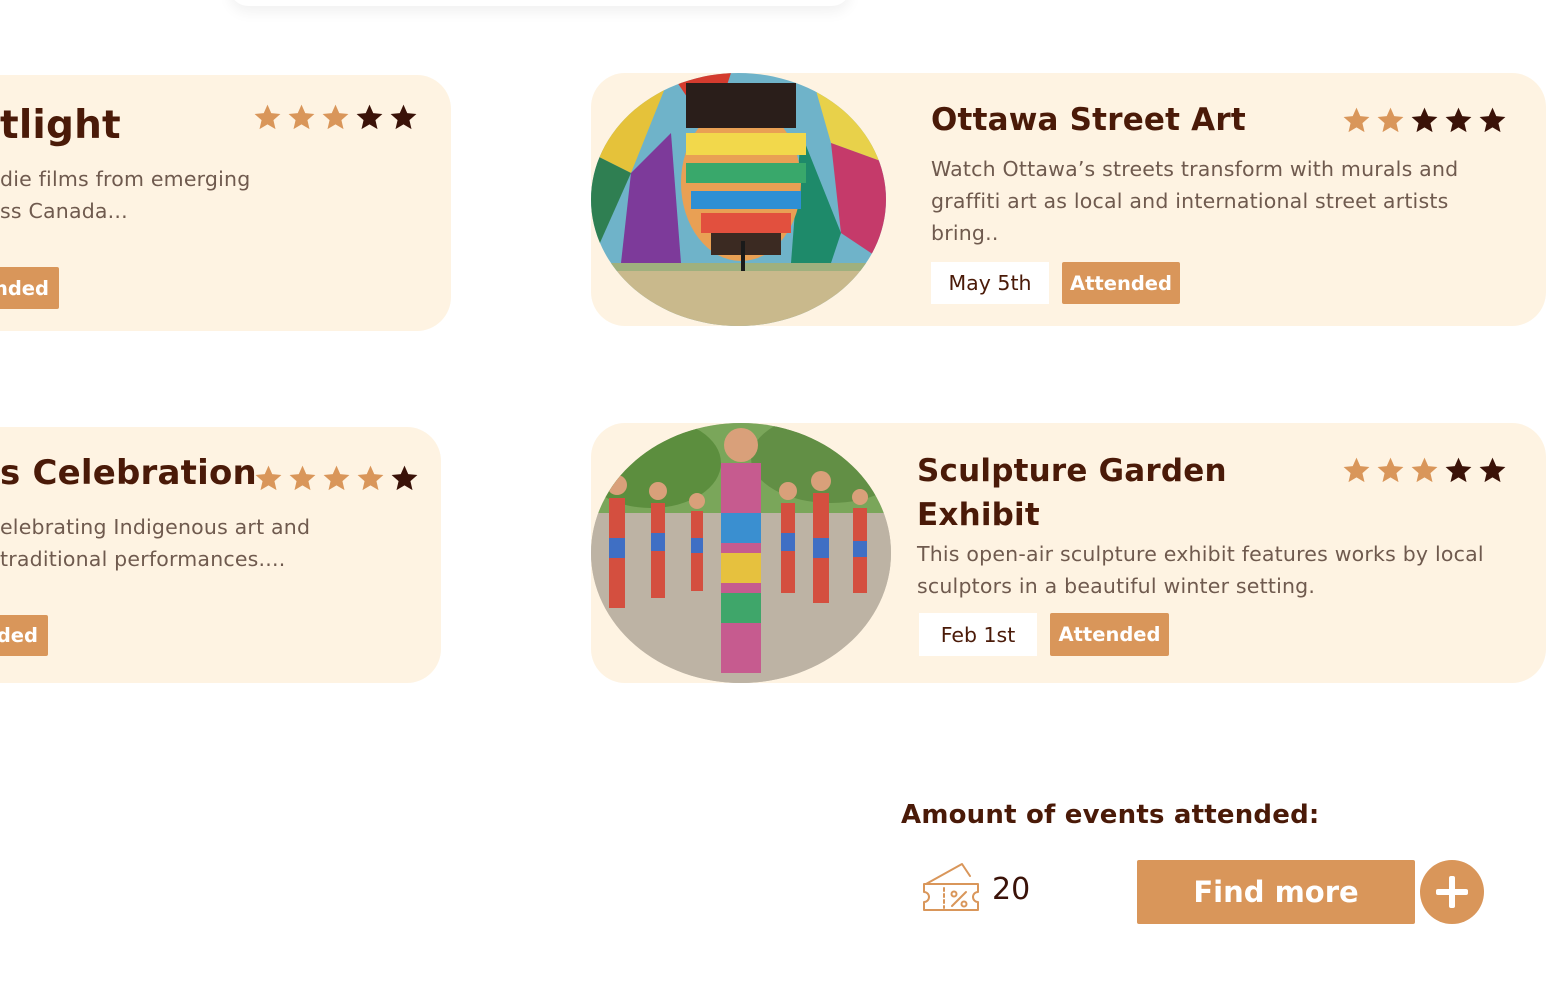 The width and height of the screenshot is (1567, 984). Describe the element at coordinates (1276, 892) in the screenshot. I see `find-more-button: Find more` at that location.